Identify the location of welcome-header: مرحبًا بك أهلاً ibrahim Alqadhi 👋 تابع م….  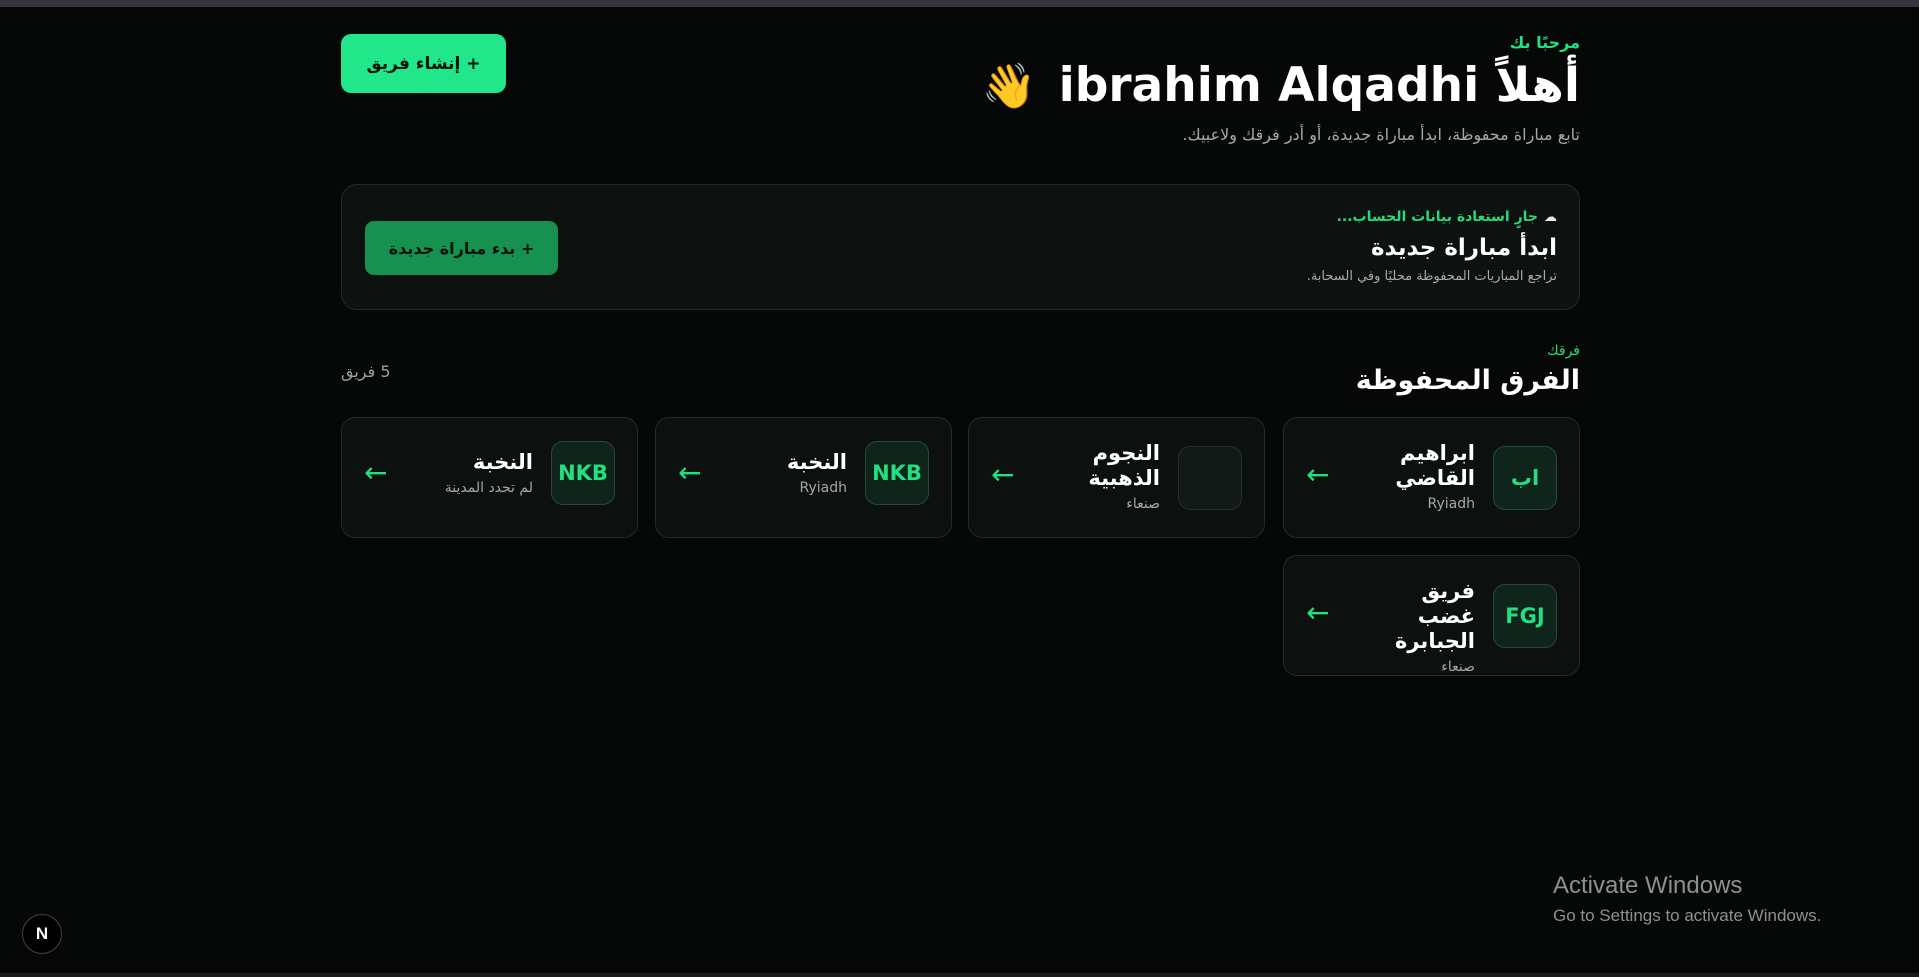
(1280, 88).